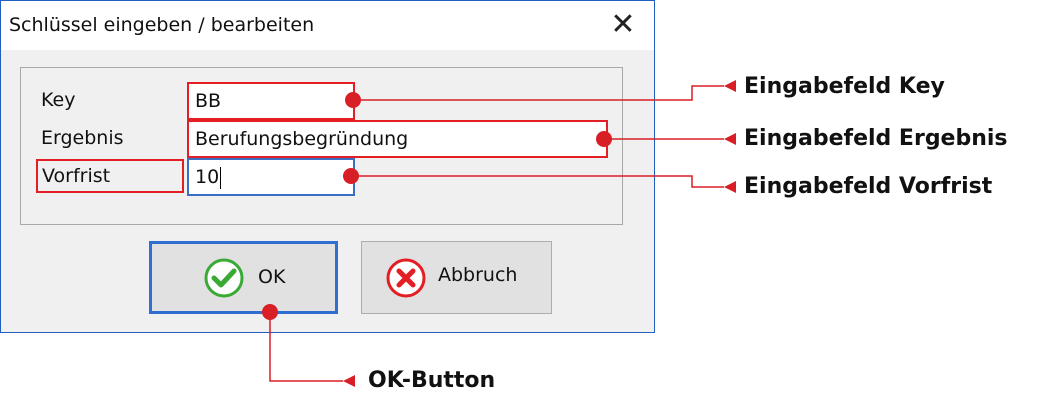  Describe the element at coordinates (270, 312) in the screenshot. I see `ok-marker-dot` at that location.